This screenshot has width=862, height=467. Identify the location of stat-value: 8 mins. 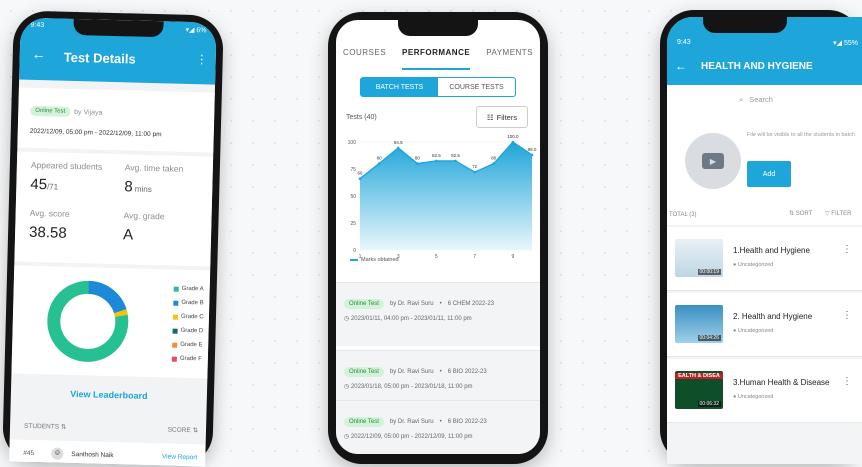
(138, 187).